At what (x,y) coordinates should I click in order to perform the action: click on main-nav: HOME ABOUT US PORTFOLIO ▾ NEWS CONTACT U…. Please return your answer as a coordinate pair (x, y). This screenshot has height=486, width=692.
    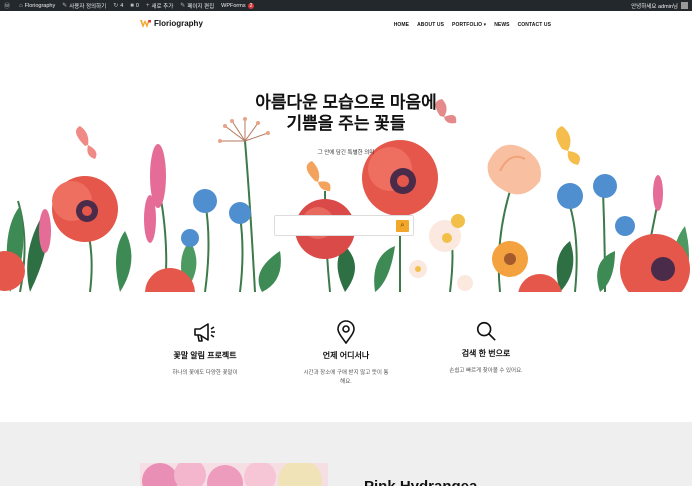
    Looking at the image, I should click on (472, 25).